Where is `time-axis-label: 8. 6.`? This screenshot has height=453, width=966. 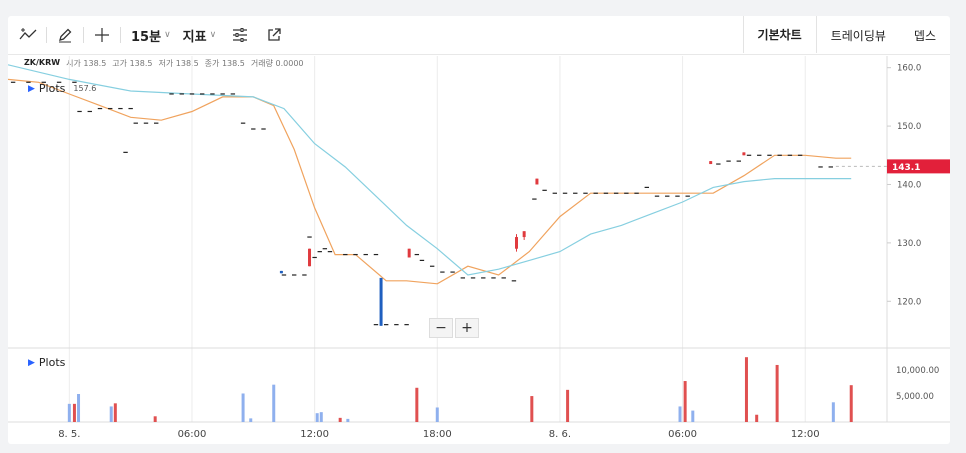
time-axis-label: 8. 6. is located at coordinates (560, 434).